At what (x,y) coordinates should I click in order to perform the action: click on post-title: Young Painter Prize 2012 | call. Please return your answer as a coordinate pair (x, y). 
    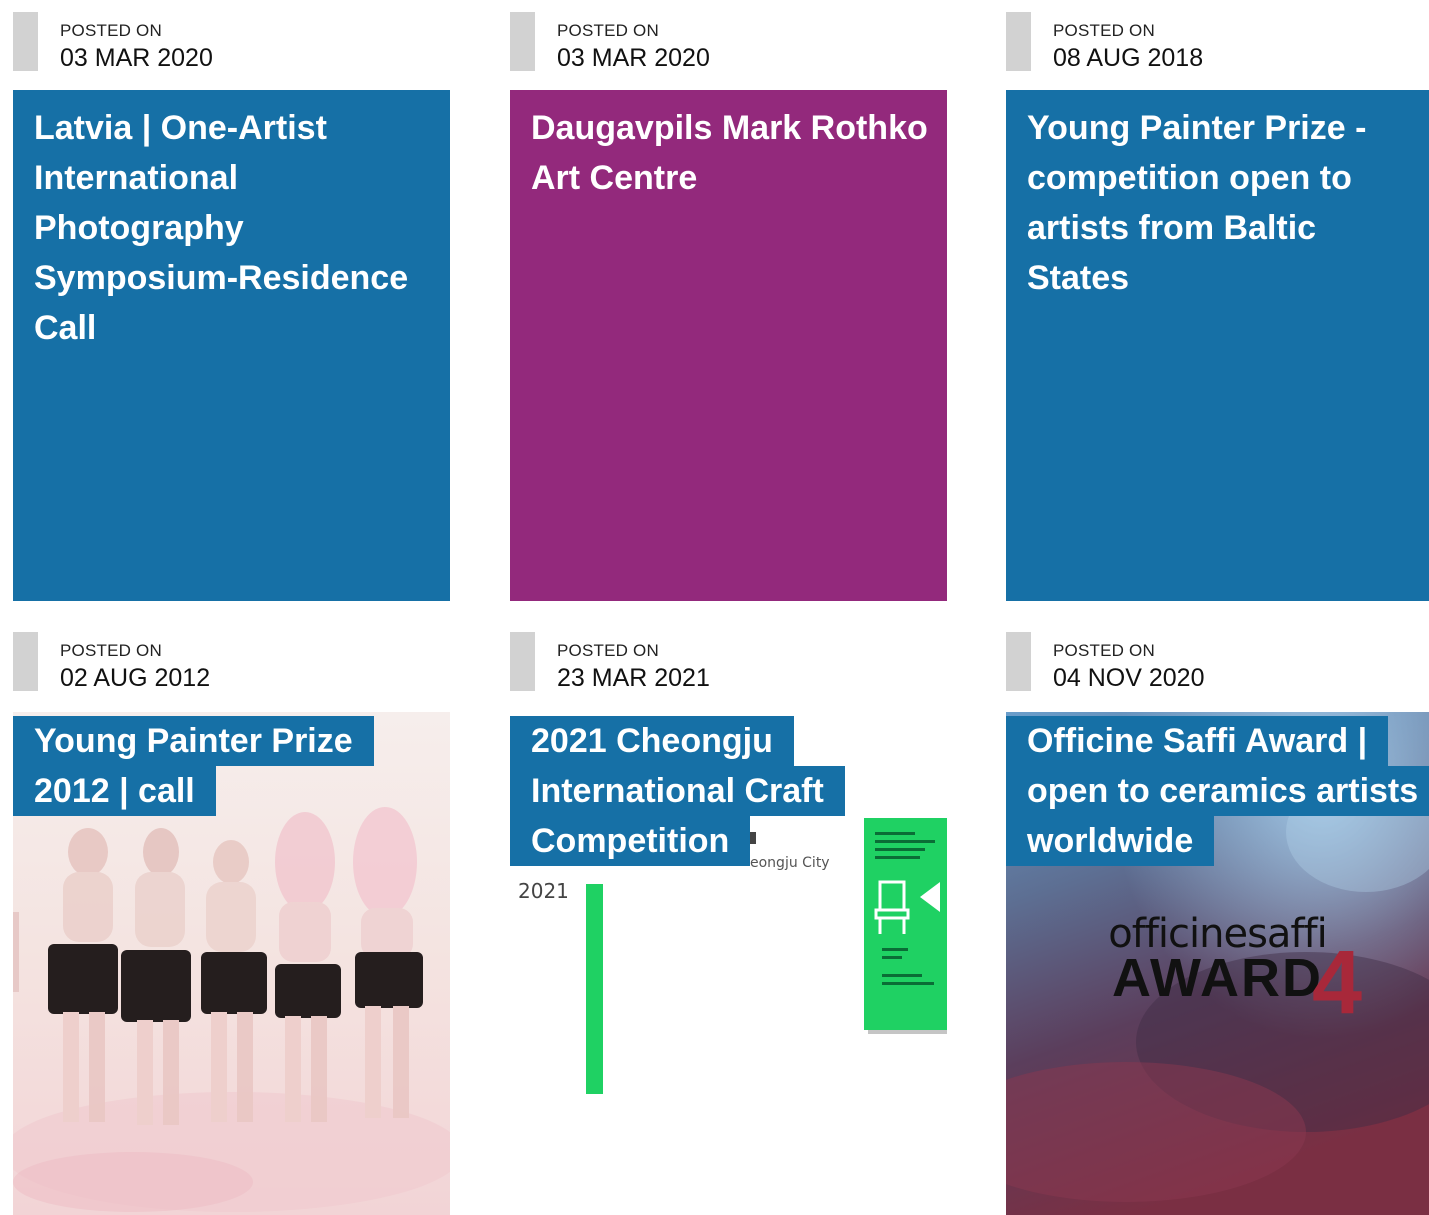
    Looking at the image, I should click on (193, 766).